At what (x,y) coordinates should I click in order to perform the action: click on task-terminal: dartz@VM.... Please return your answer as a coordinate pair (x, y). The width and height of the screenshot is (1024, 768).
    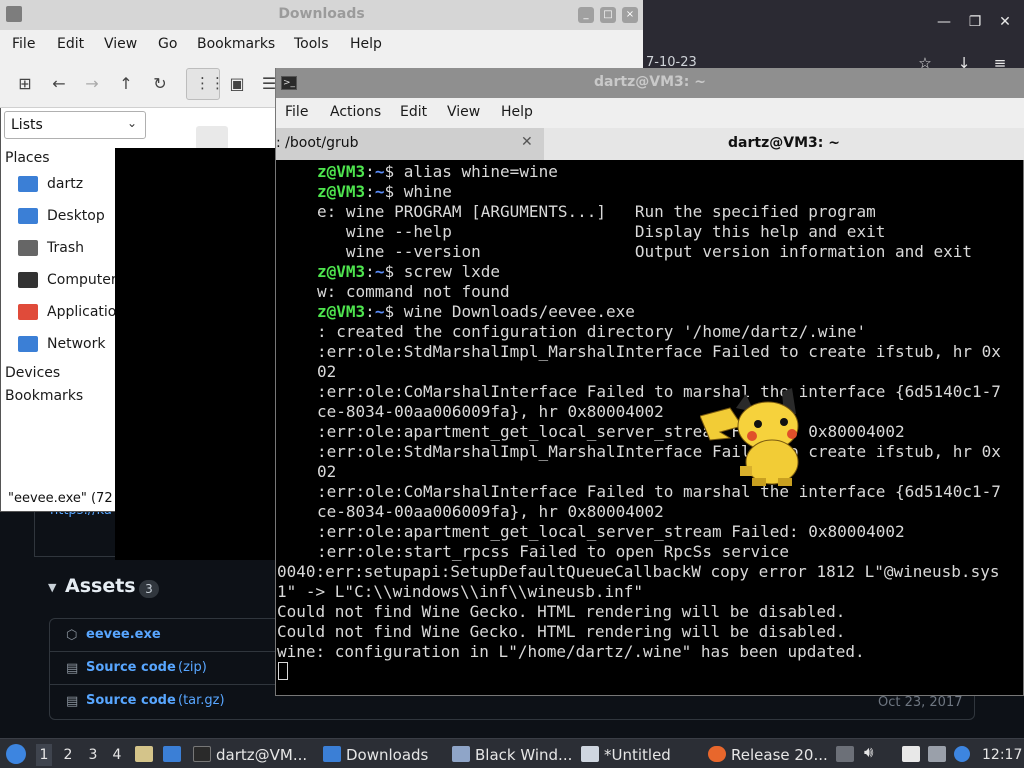
    Looking at the image, I should click on (250, 755).